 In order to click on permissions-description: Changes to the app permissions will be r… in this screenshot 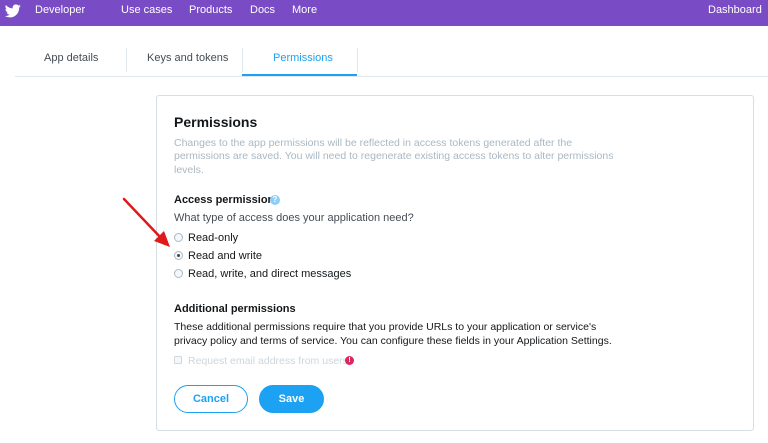, I will do `click(394, 156)`.